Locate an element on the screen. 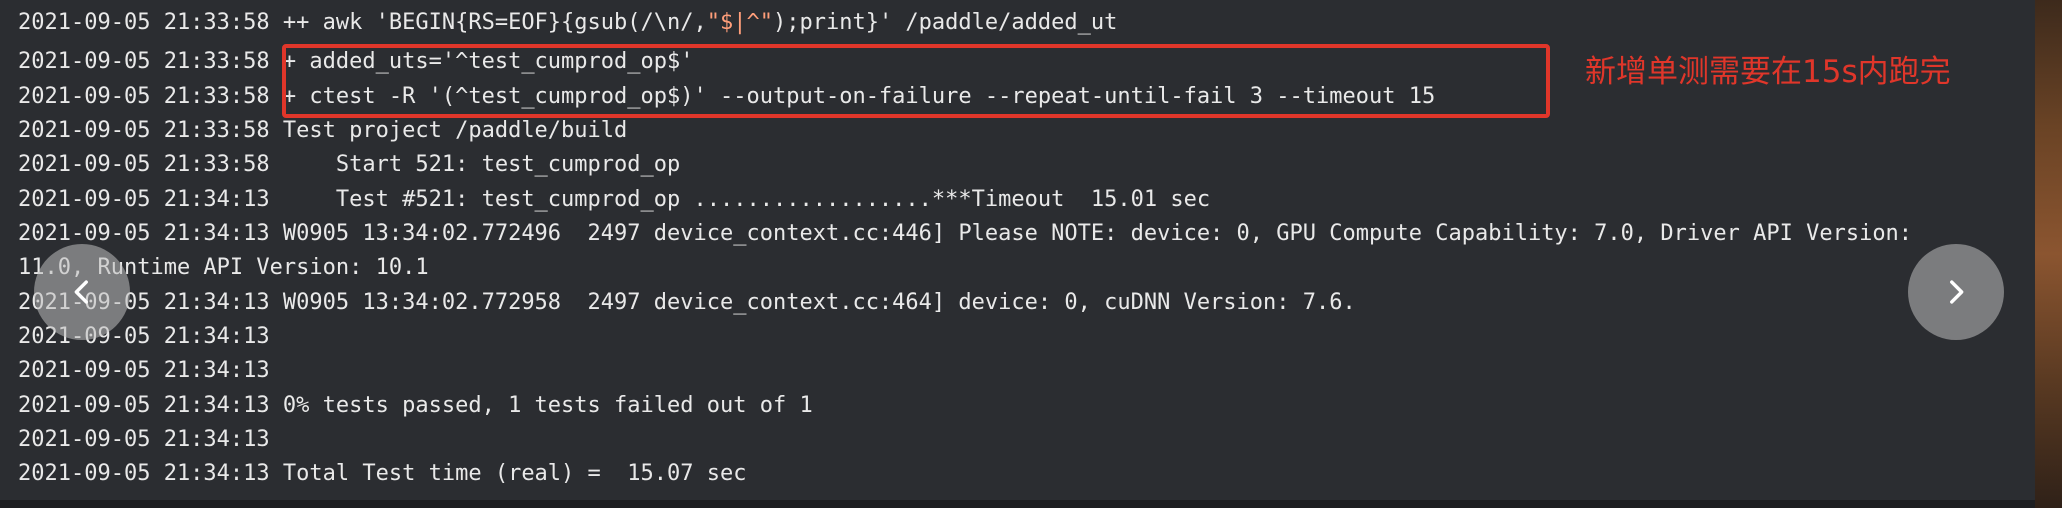 This screenshot has width=2062, height=508. chevron-right-icon is located at coordinates (1957, 292).